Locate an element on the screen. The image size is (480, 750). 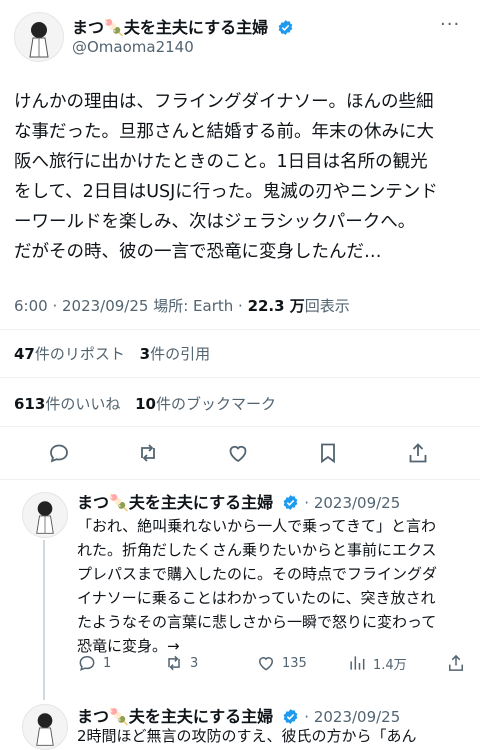
reply-header: まつ🍡夫を主夫にする主婦 · 2023/09/25 is located at coordinates (238, 502).